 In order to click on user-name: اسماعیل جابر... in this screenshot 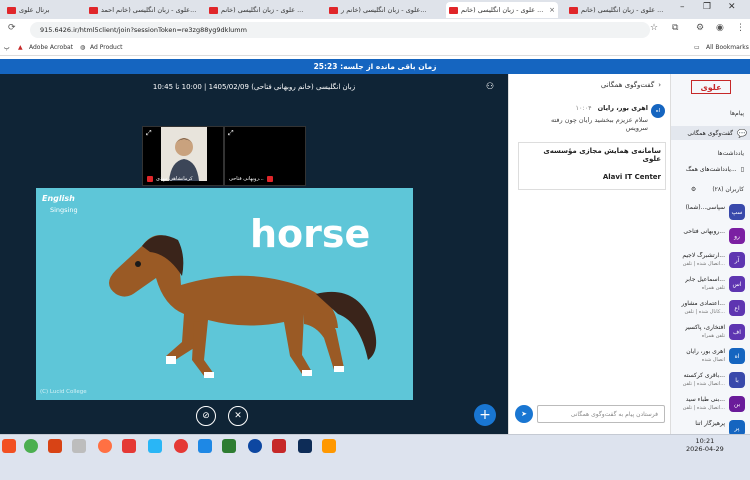, I will do `click(704, 279)`.